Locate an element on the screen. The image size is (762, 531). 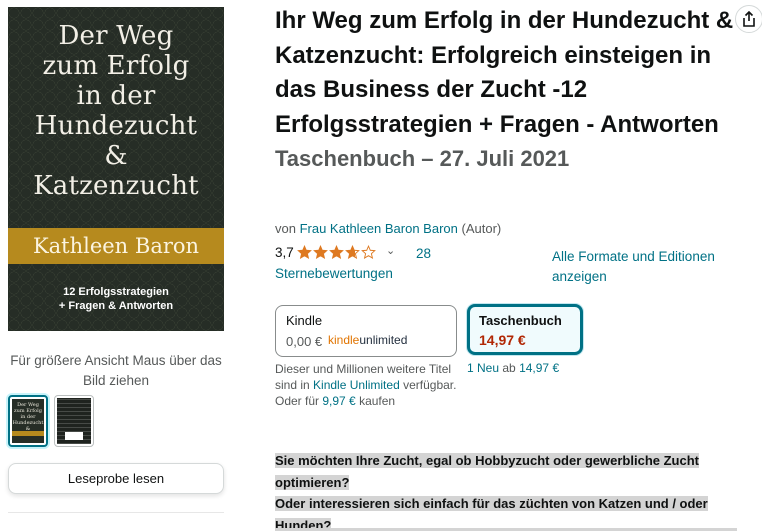
thumbnail-back-image is located at coordinates (74, 421).